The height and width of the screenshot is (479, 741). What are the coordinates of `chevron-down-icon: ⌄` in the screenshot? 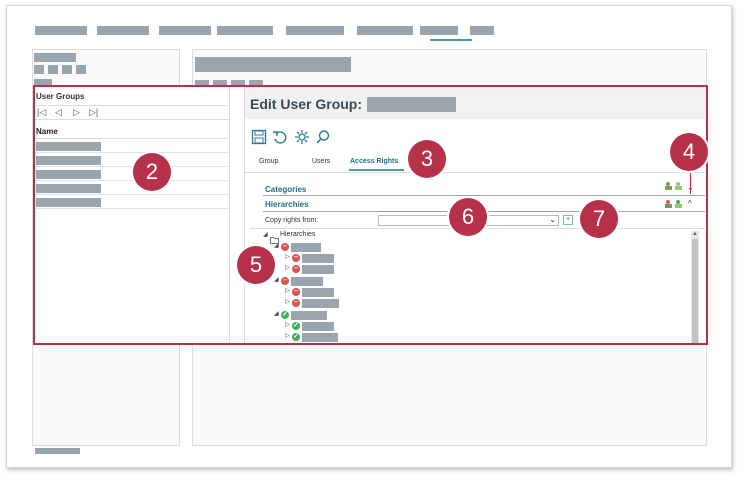 It's located at (552, 219).